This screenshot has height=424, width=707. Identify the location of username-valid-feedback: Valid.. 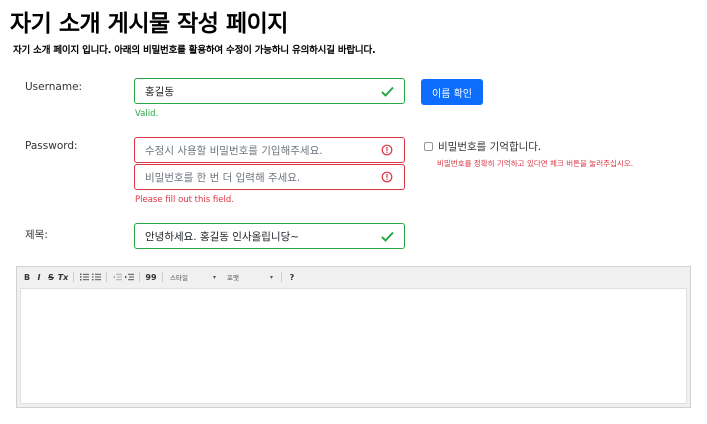
(147, 114).